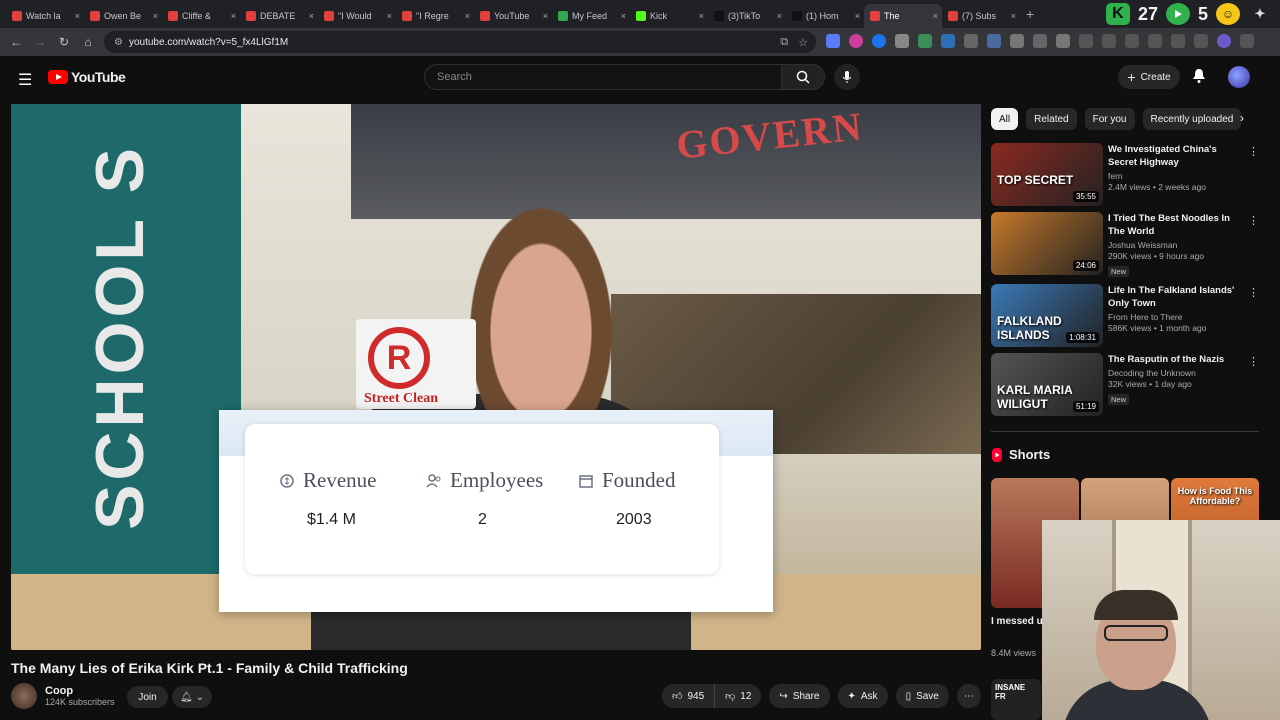 The image size is (1280, 720). Describe the element at coordinates (1177, 176) in the screenshot. I see `recommendation-channel: fern` at that location.